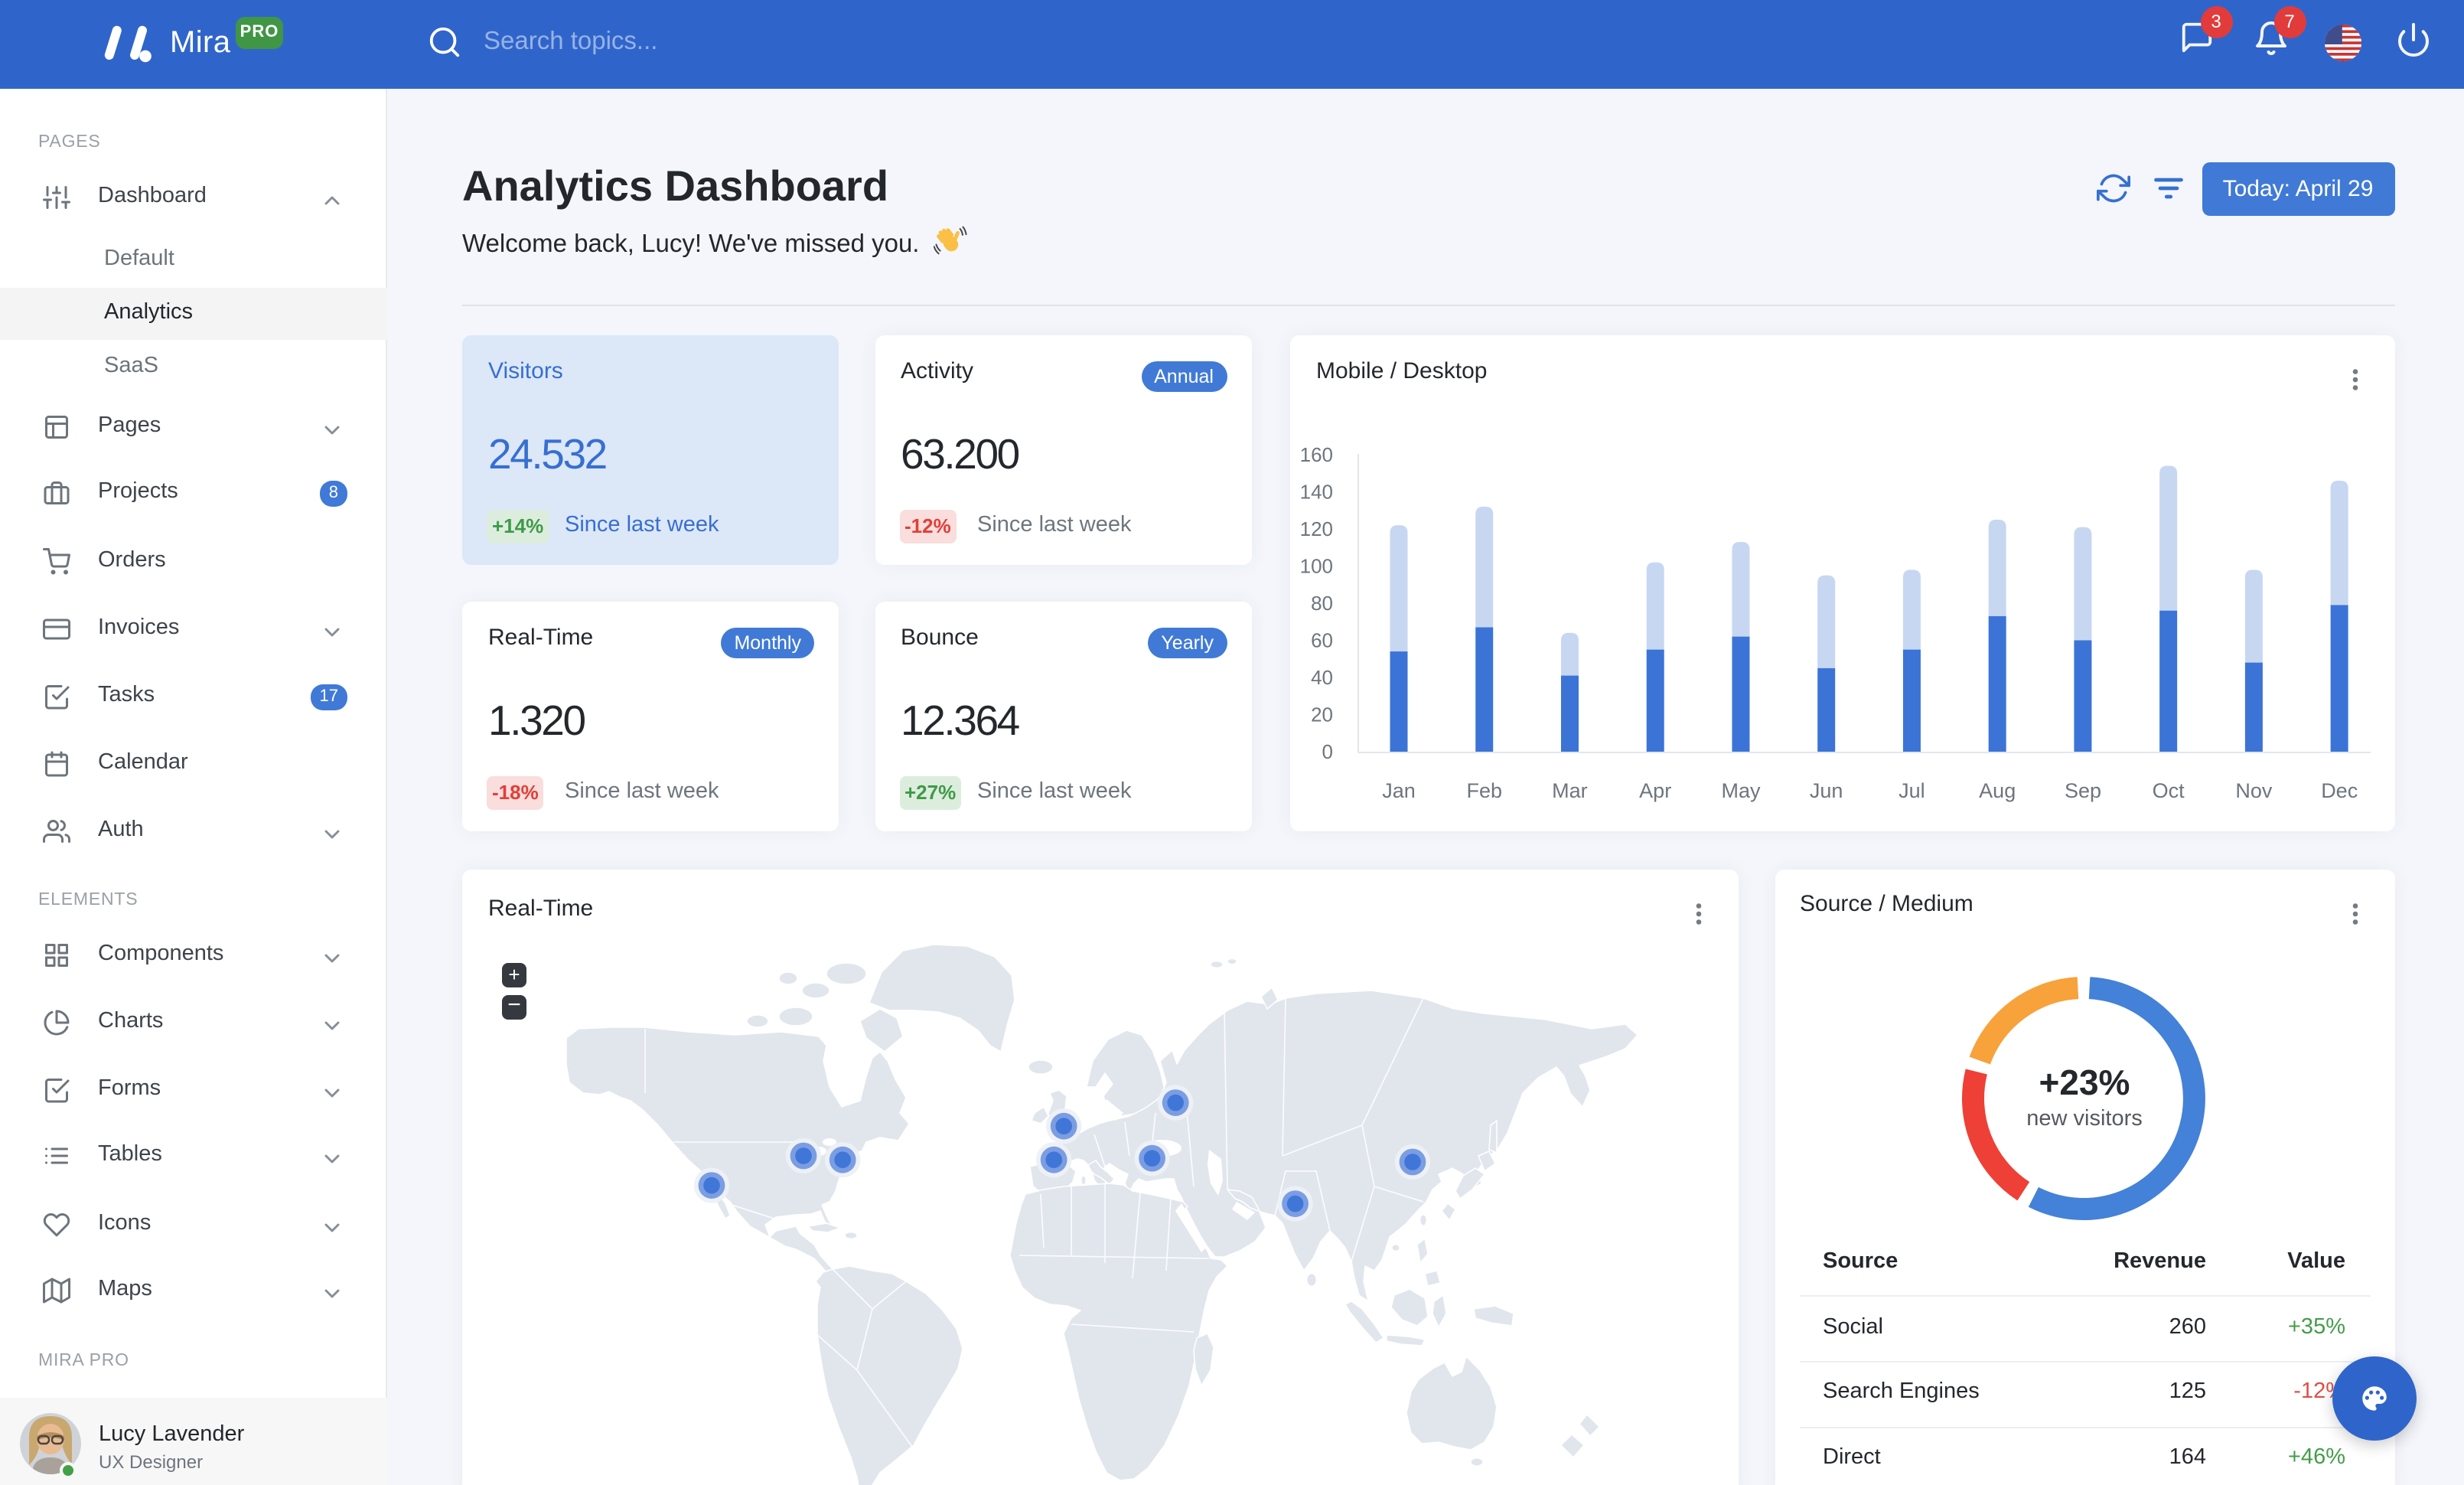 The height and width of the screenshot is (1485, 2464). What do you see at coordinates (1570, 790) in the screenshot?
I see `svg-text: Mar` at bounding box center [1570, 790].